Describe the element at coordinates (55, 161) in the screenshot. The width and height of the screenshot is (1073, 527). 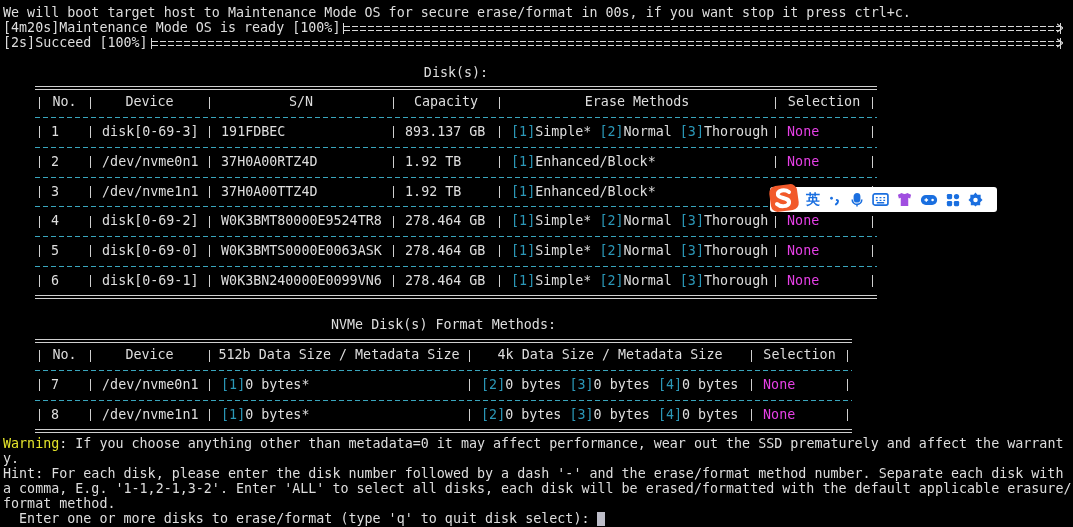
I see `table-cell: 2` at that location.